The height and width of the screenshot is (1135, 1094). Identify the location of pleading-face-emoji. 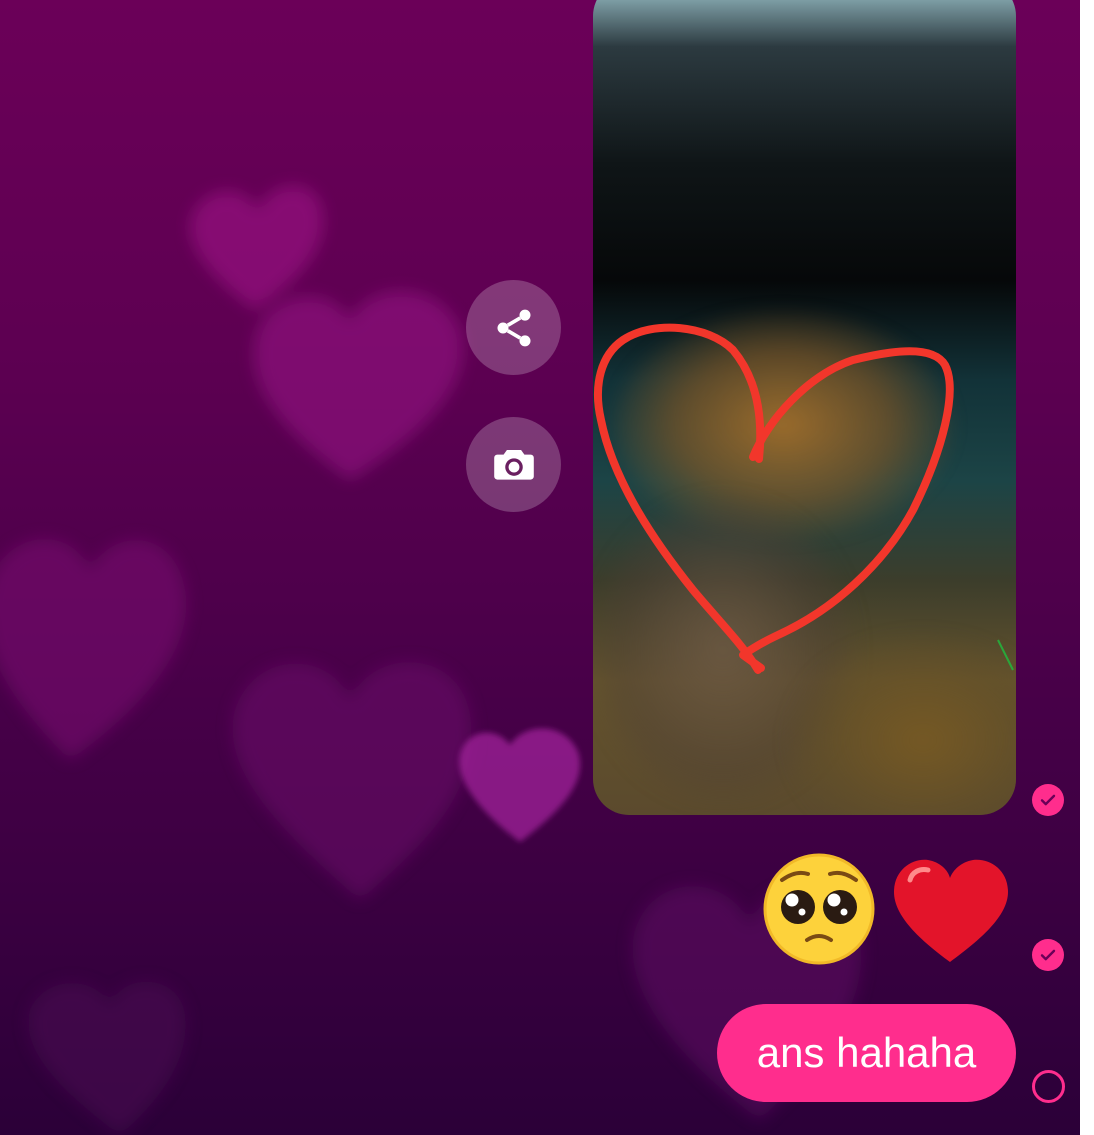
(819, 909).